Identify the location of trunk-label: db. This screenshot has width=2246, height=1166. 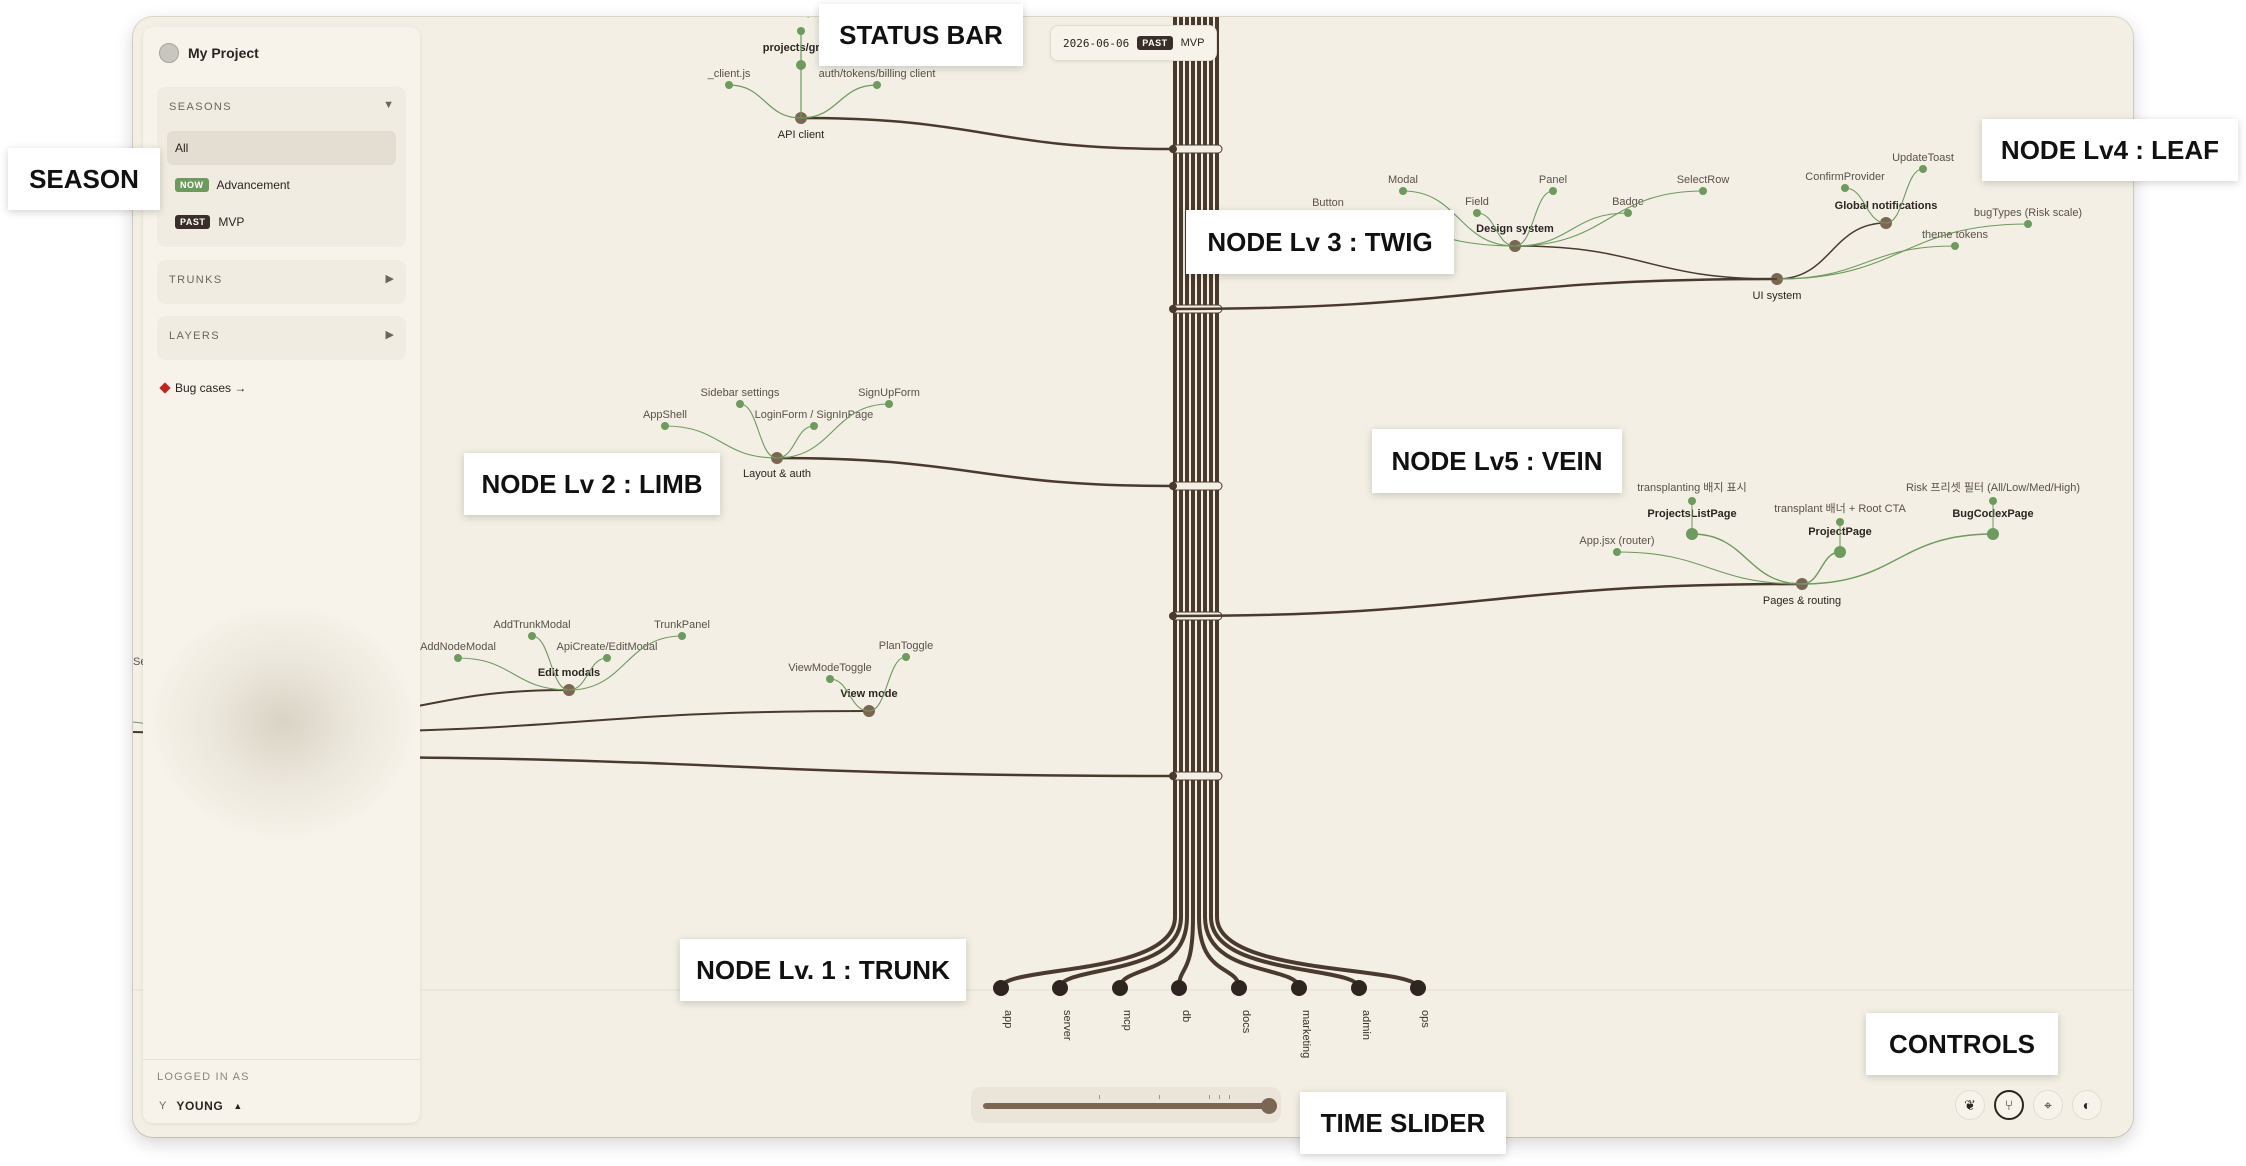
(1186, 1016).